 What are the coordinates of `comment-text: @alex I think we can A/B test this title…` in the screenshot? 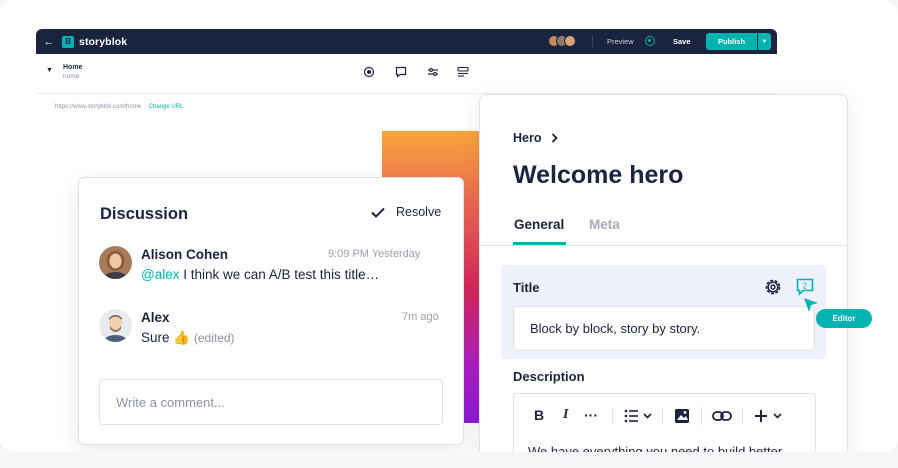 It's located at (260, 274).